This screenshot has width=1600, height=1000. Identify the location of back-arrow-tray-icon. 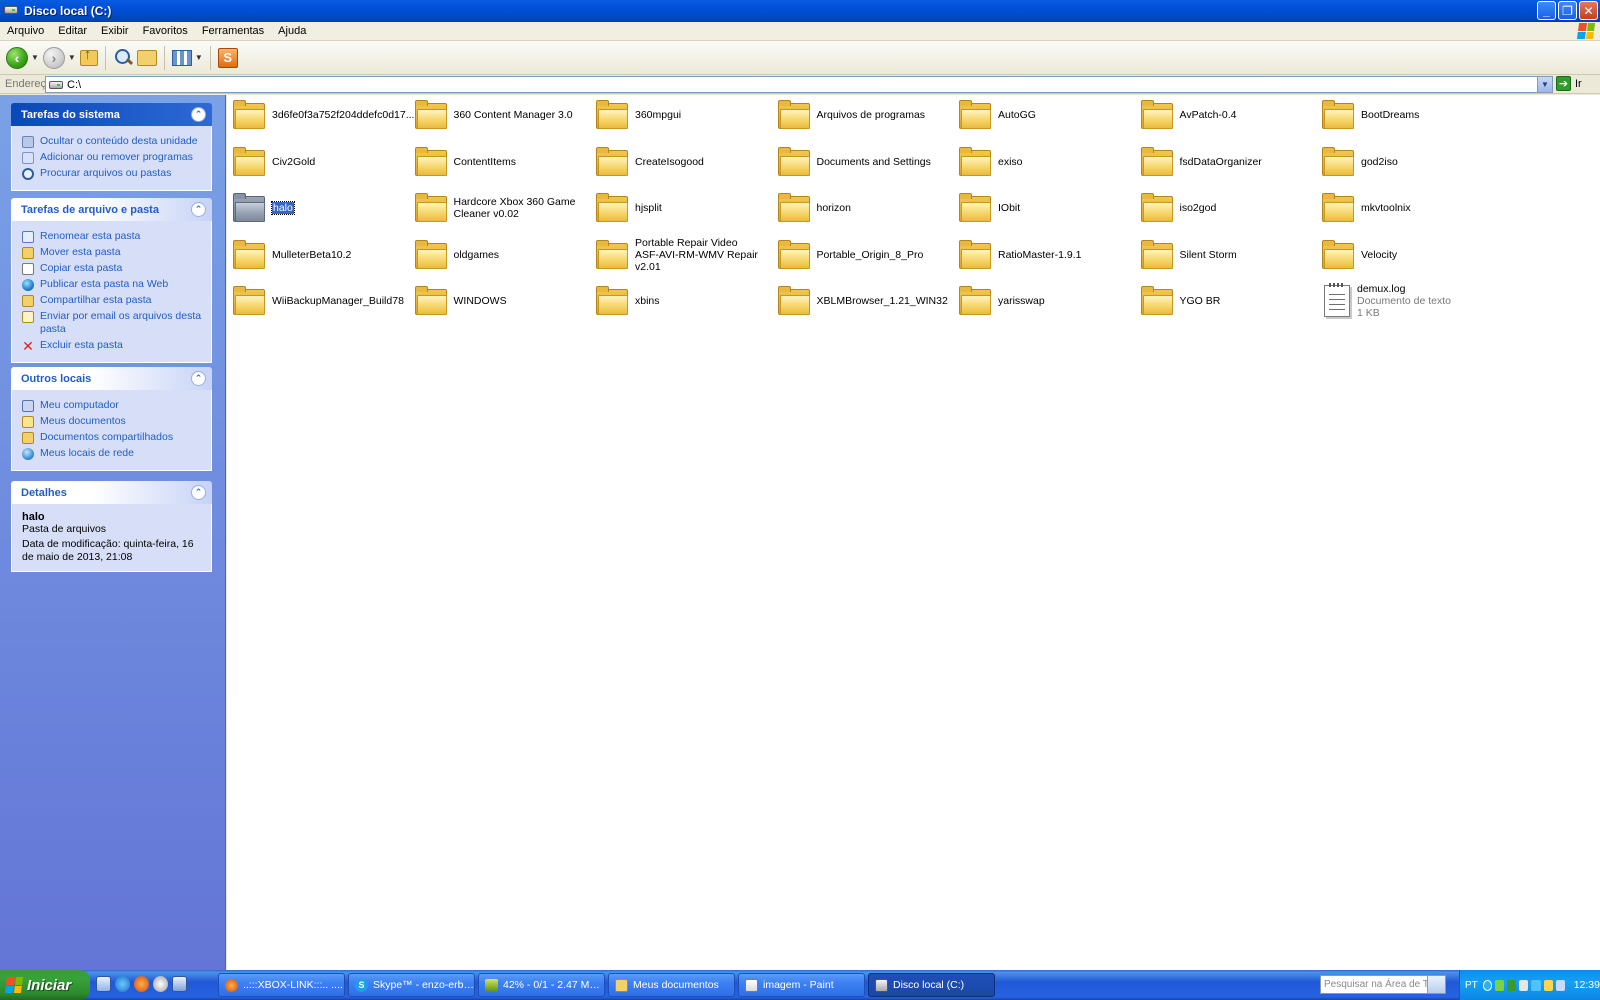
(1487, 985).